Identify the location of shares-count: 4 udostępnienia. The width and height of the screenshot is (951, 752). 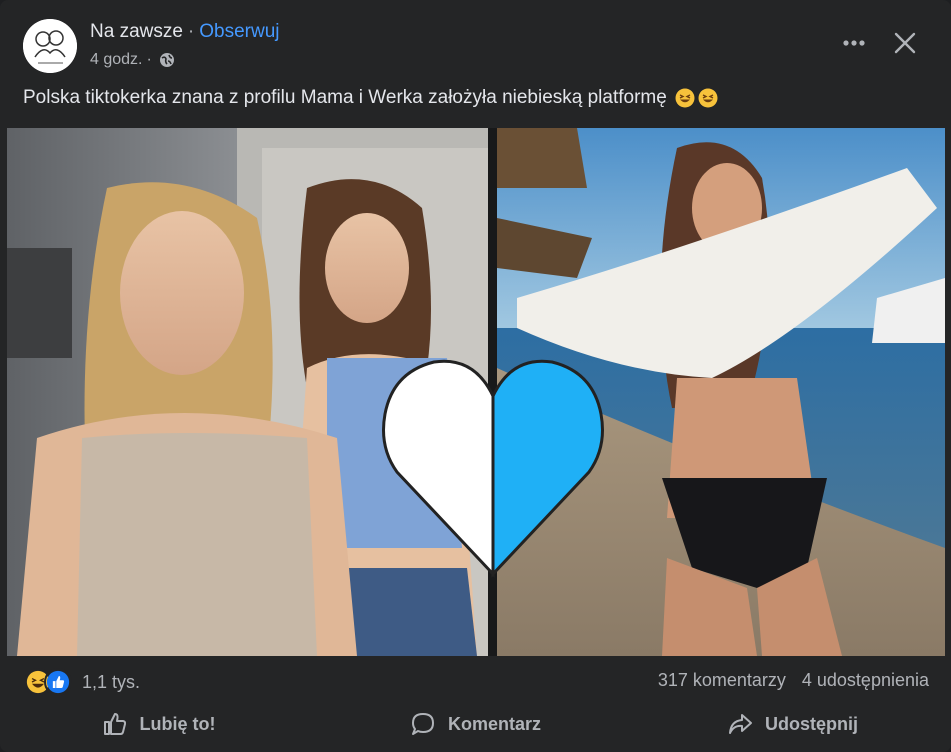
(865, 680).